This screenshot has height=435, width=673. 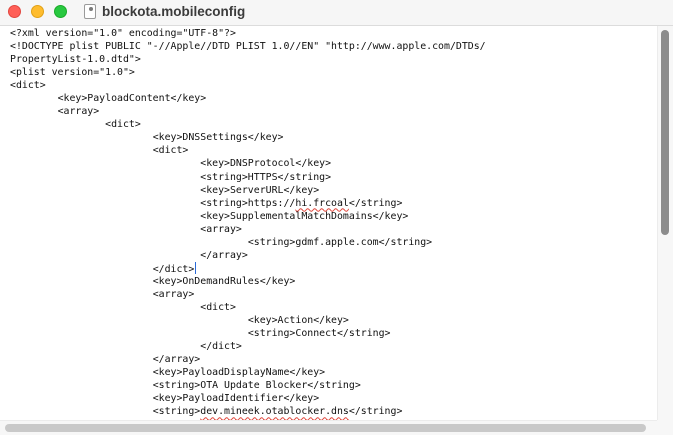 I want to click on code-text: <?xml version="1.0" encoding="UTF-8"?>, so click(x=123, y=33).